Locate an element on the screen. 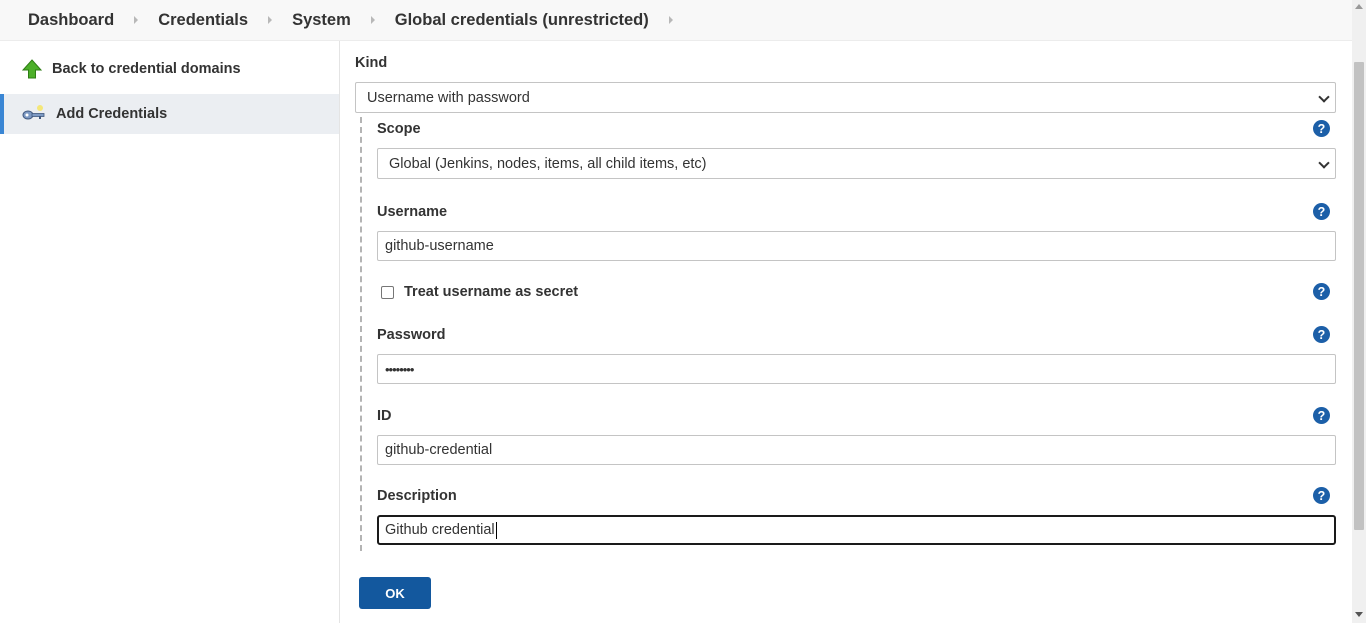  password-value: •••••••• is located at coordinates (399, 369).